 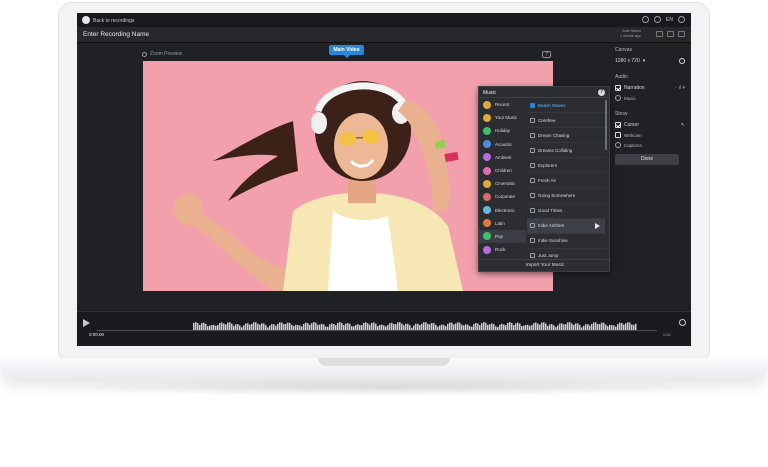 What do you see at coordinates (597, 225) in the screenshot?
I see `song-play-icon` at bounding box center [597, 225].